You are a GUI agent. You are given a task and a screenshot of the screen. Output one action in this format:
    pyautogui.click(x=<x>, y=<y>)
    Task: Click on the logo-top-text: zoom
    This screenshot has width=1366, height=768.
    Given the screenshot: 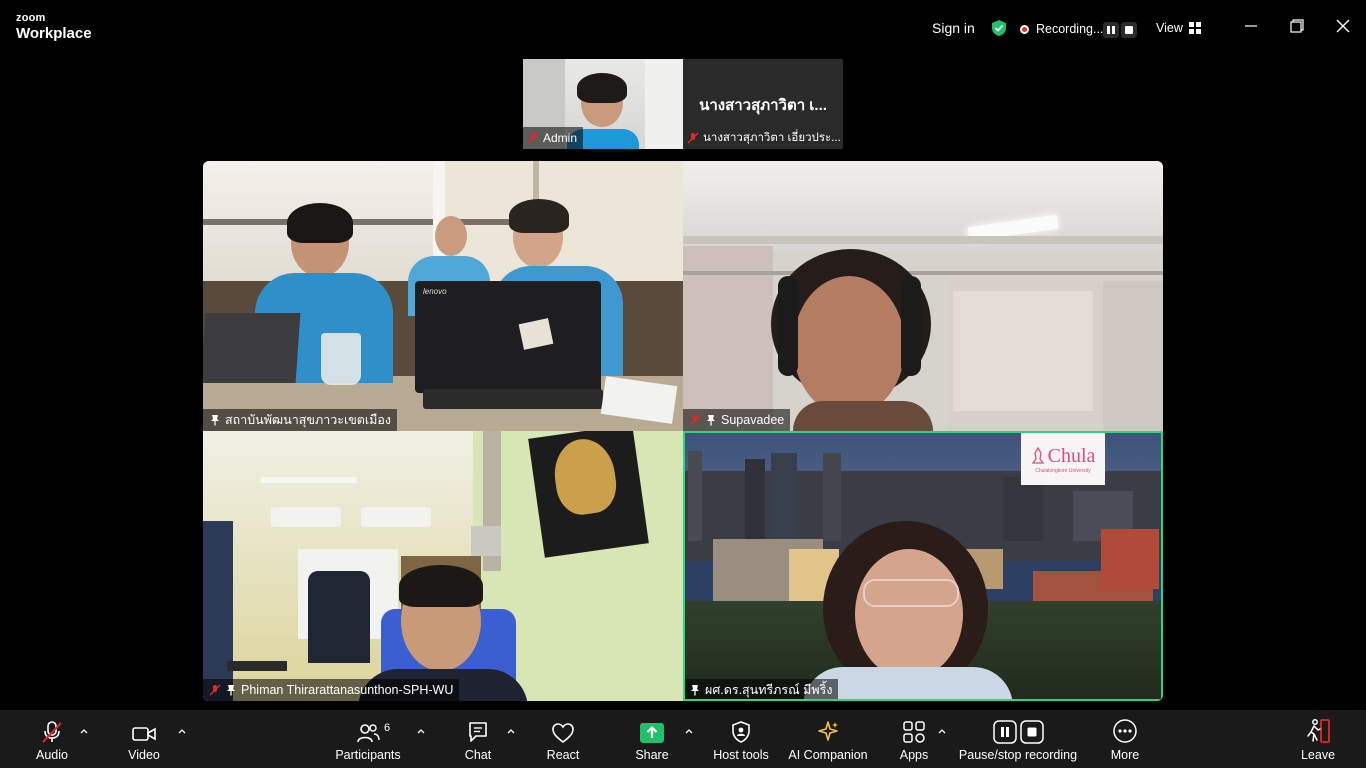 What is the action you would take?
    pyautogui.click(x=31, y=18)
    